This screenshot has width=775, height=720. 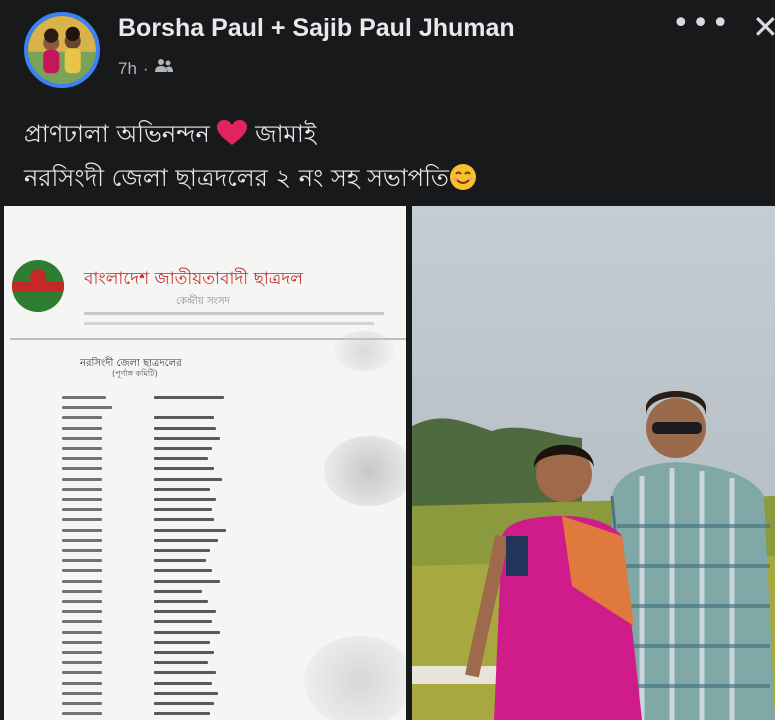 I want to click on post-authors: Borsha Paul + Sajib Paul Jhuman, so click(x=316, y=28).